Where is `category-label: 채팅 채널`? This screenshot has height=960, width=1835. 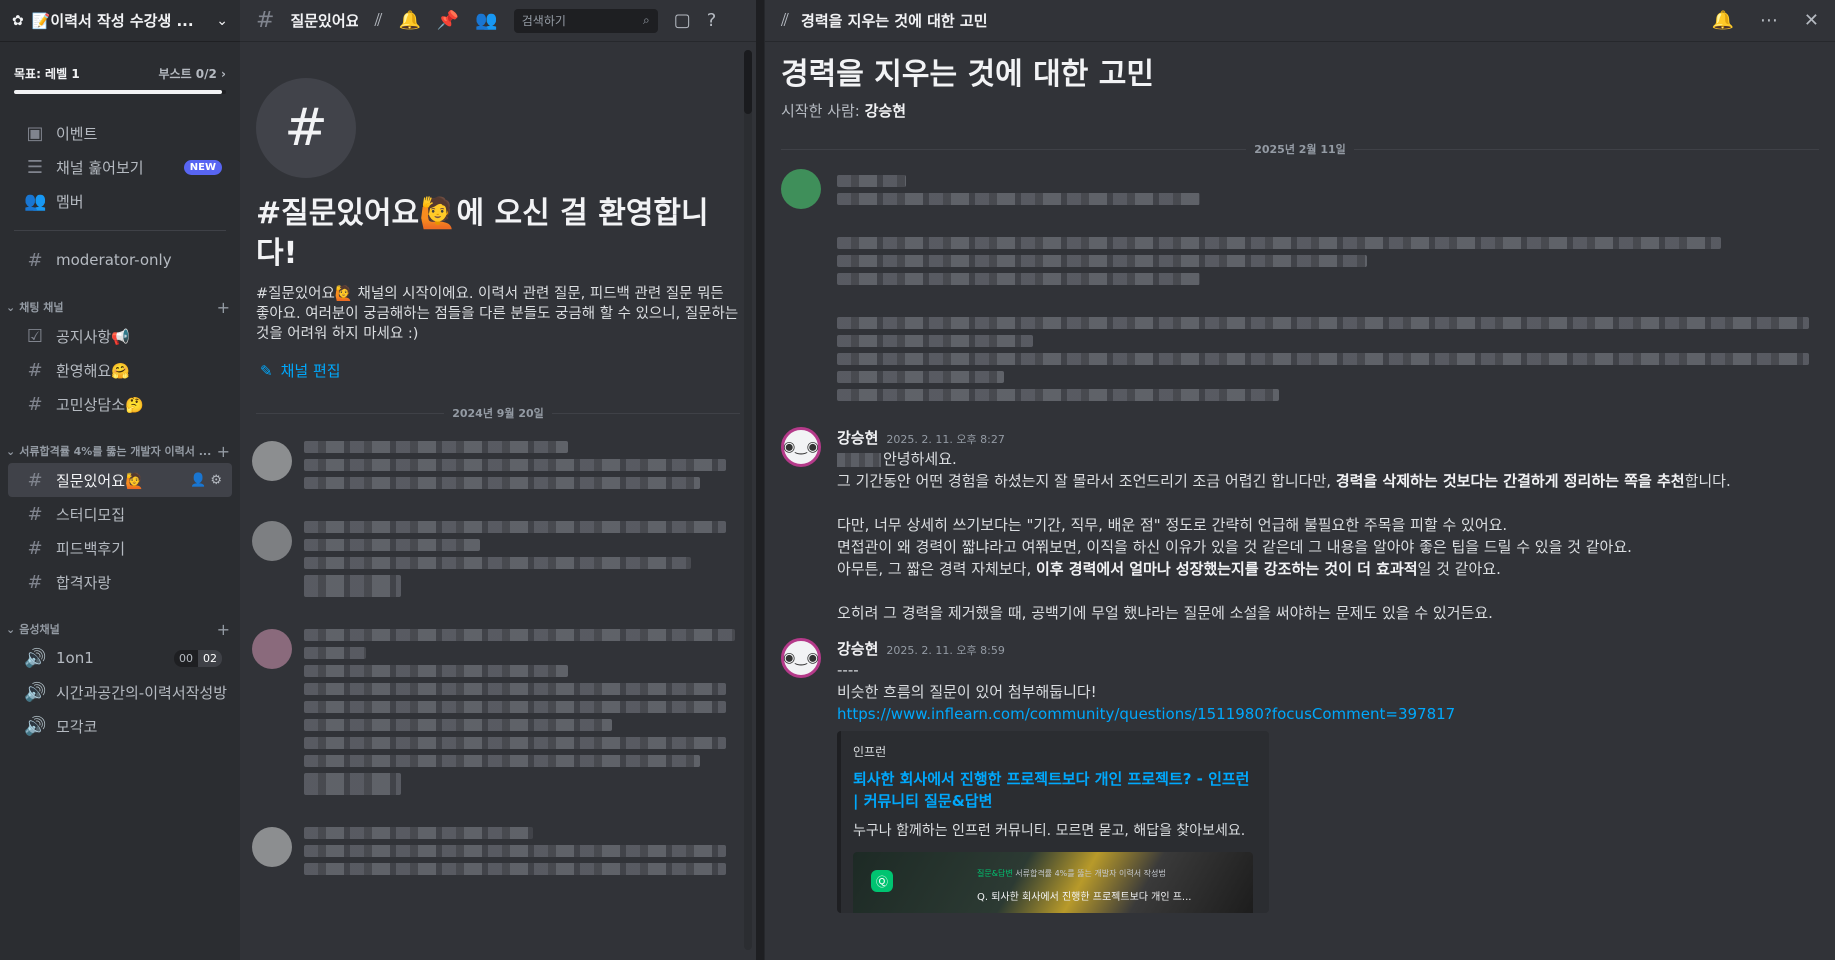 category-label: 채팅 채널 is located at coordinates (41, 307).